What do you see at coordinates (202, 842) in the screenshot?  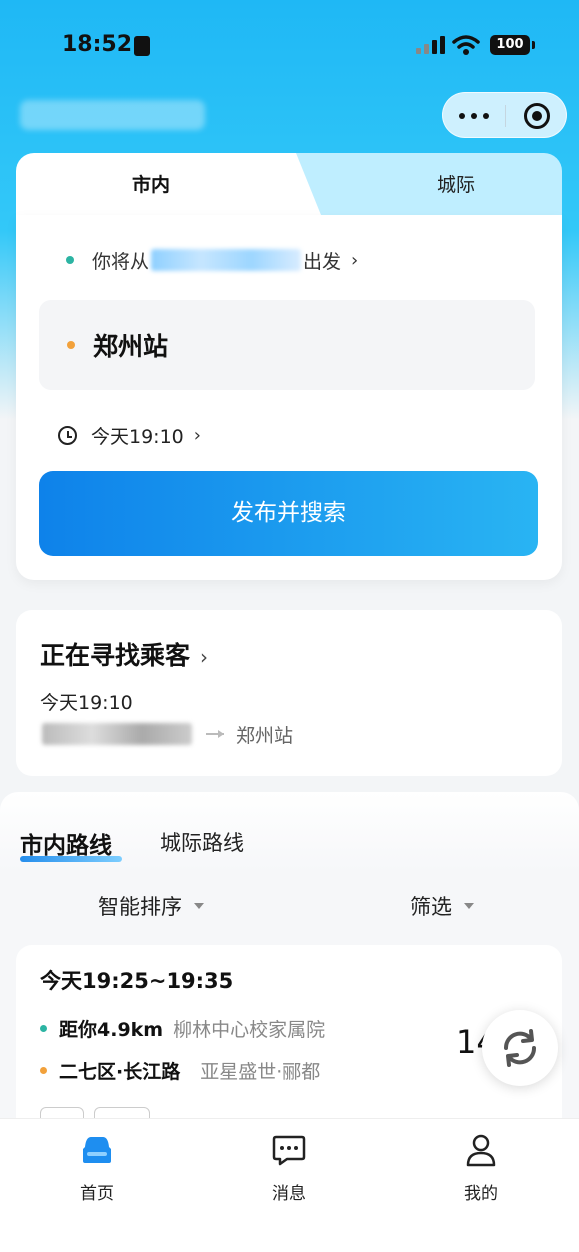 I see `tab-intercity-routes: 城际路线` at bounding box center [202, 842].